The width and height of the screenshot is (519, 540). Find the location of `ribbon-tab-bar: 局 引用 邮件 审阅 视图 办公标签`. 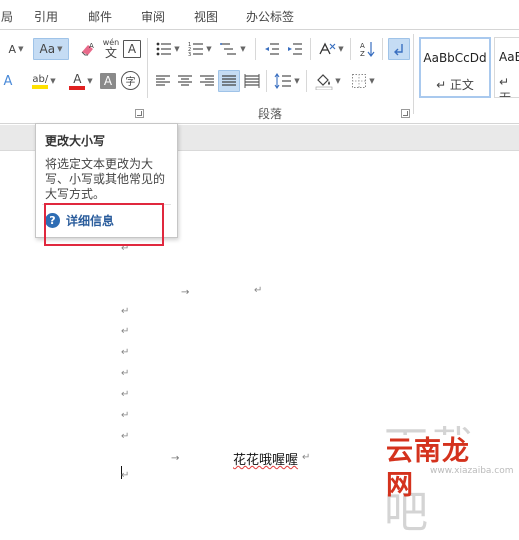

ribbon-tab-bar: 局 引用 邮件 审阅 视图 办公标签 is located at coordinates (259, 15).